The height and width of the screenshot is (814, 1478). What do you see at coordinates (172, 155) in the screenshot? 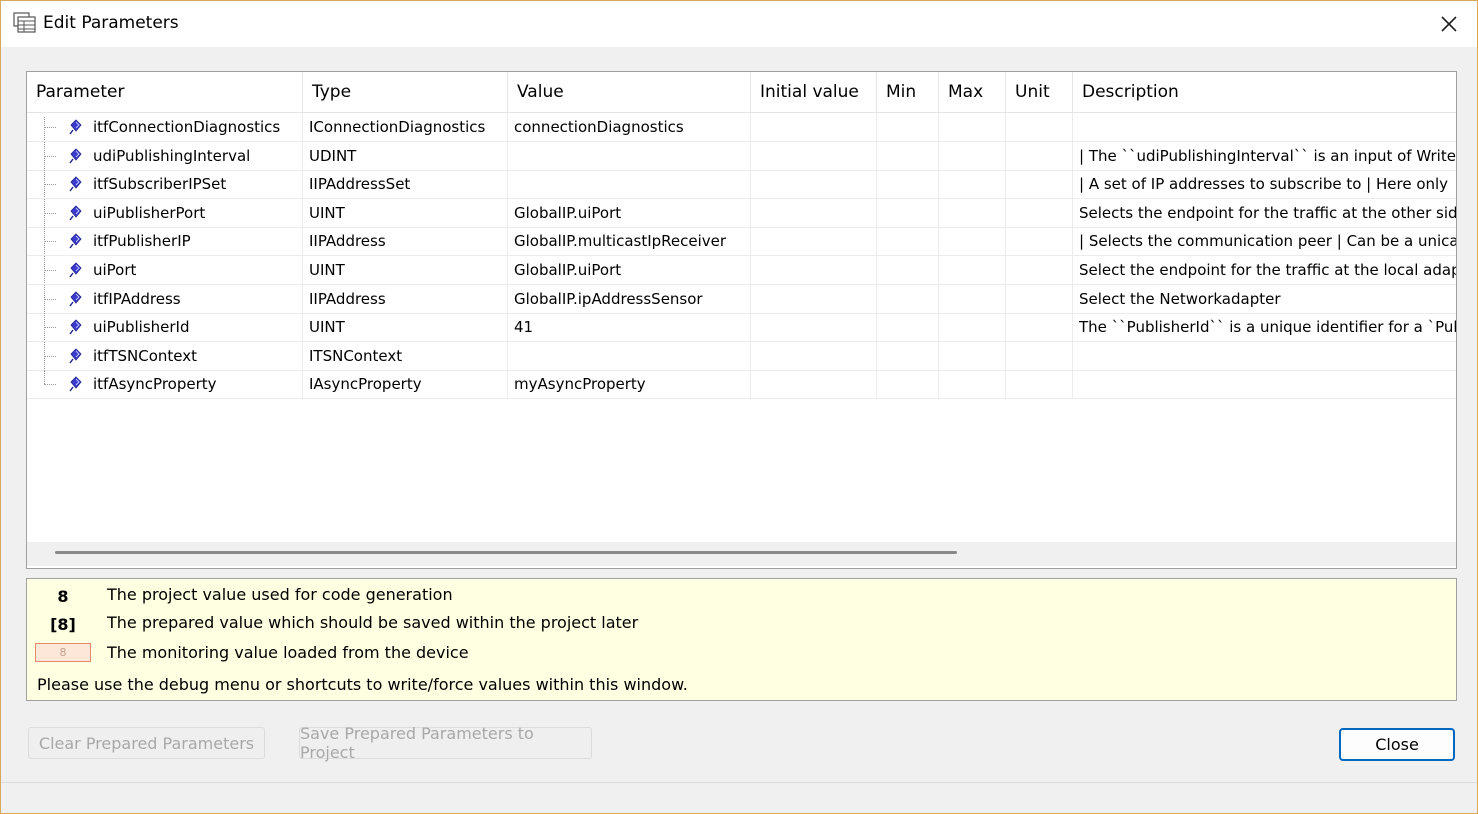
I see `parameter-name: udiPublishingInterval` at bounding box center [172, 155].